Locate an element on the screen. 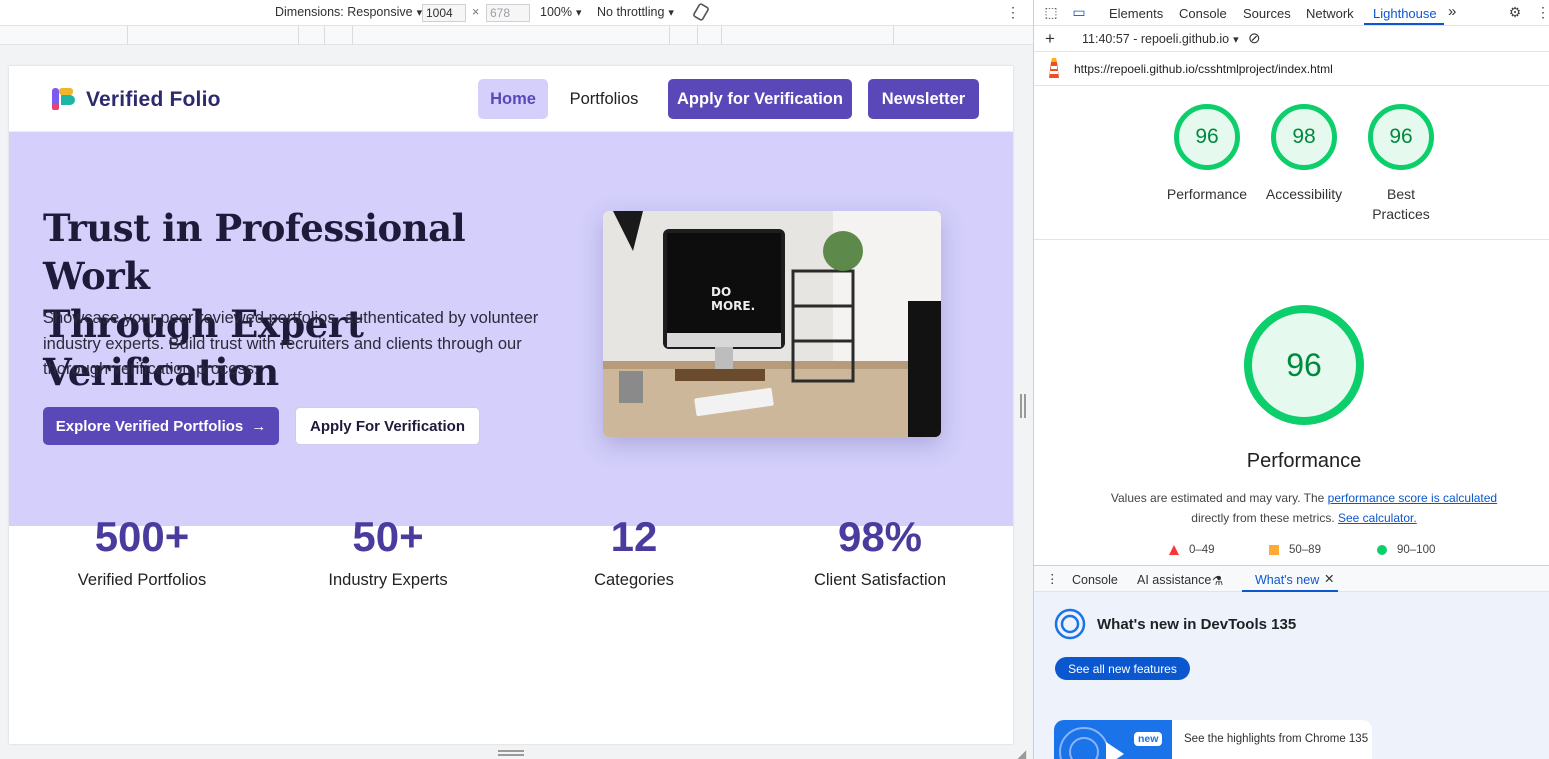 The image size is (1549, 759). explore-portfolios-button: Explore Verified Portfolios → is located at coordinates (161, 426).